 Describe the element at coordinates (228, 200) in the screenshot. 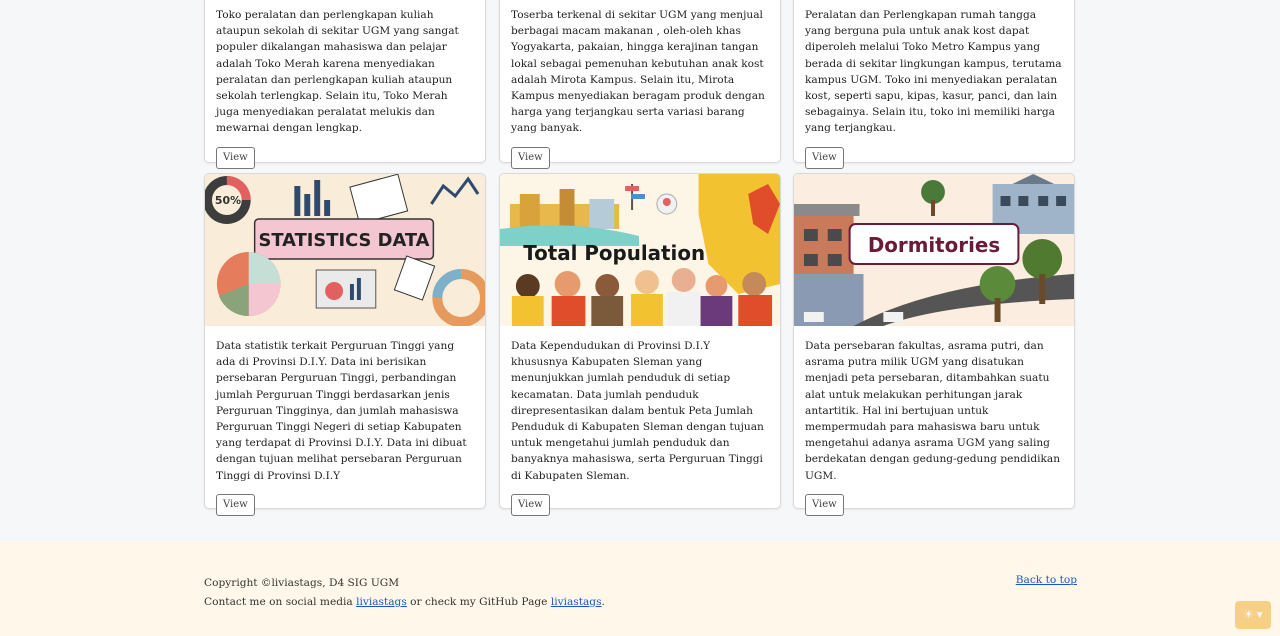

I see `badge-text: 50%` at that location.